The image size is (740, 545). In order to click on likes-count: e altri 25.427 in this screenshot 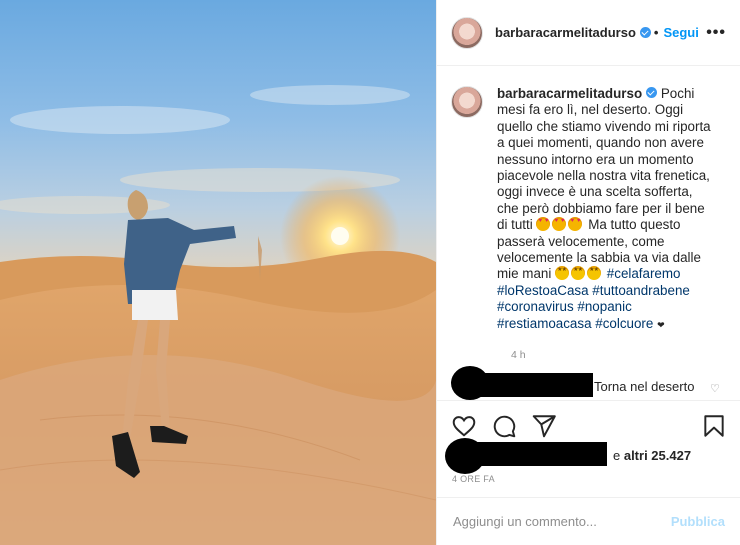, I will do `click(652, 455)`.